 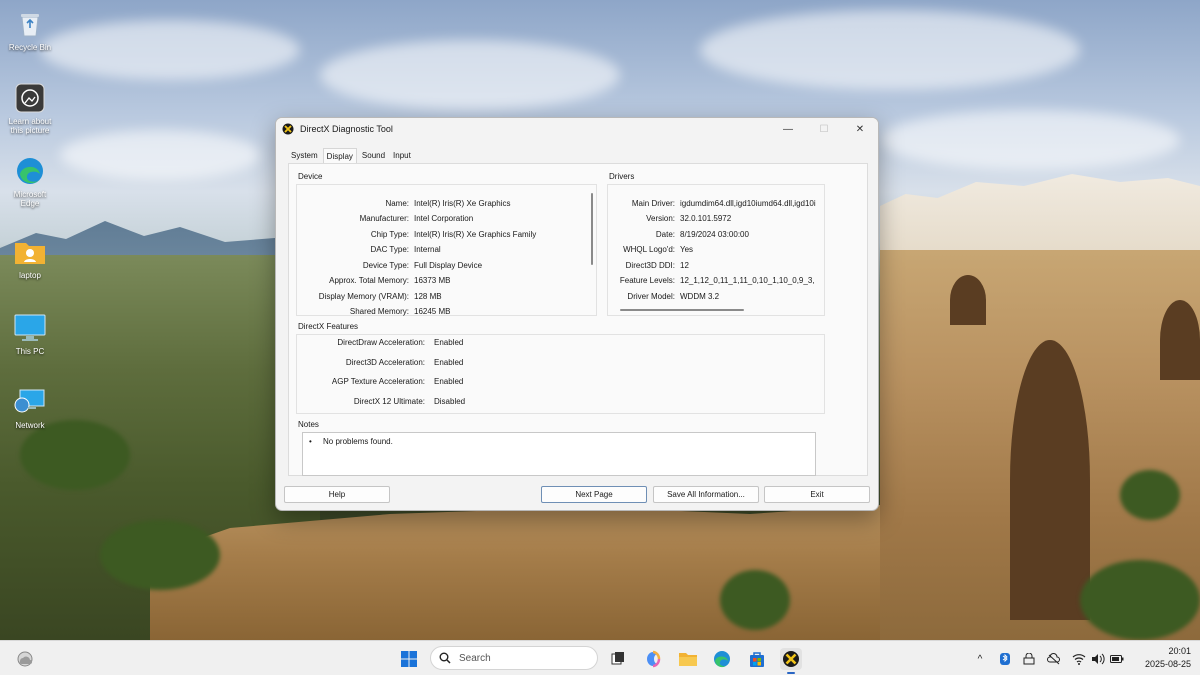 What do you see at coordinates (409, 401) in the screenshot?
I see `feature-row-dx12-ultimate: DirectX 12 Ultimate: Disabled` at bounding box center [409, 401].